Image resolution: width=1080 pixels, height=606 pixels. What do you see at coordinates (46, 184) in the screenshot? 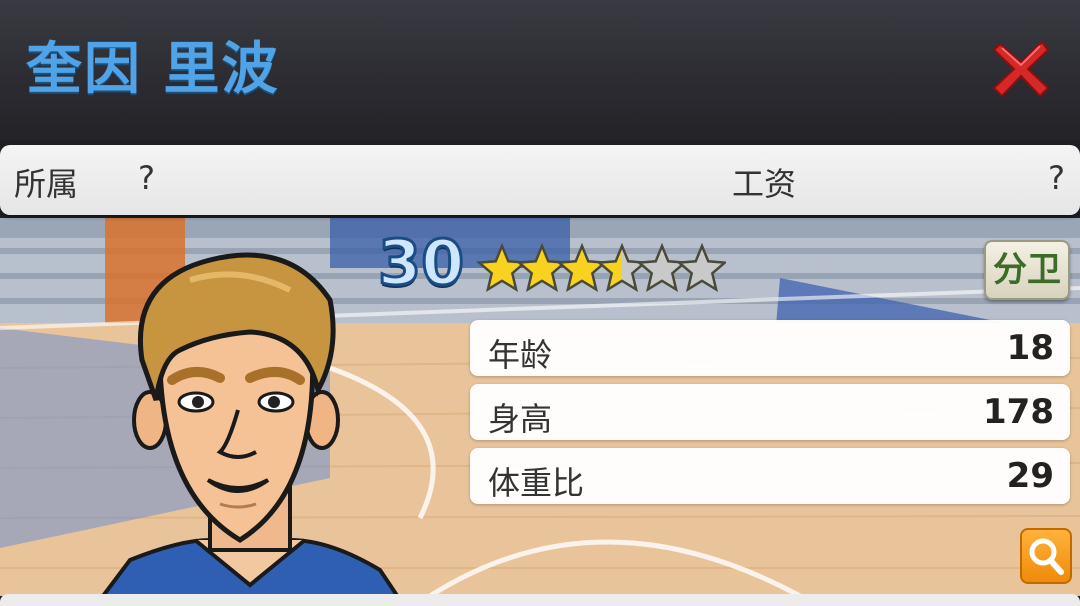
I see `team-label: 所属` at bounding box center [46, 184].